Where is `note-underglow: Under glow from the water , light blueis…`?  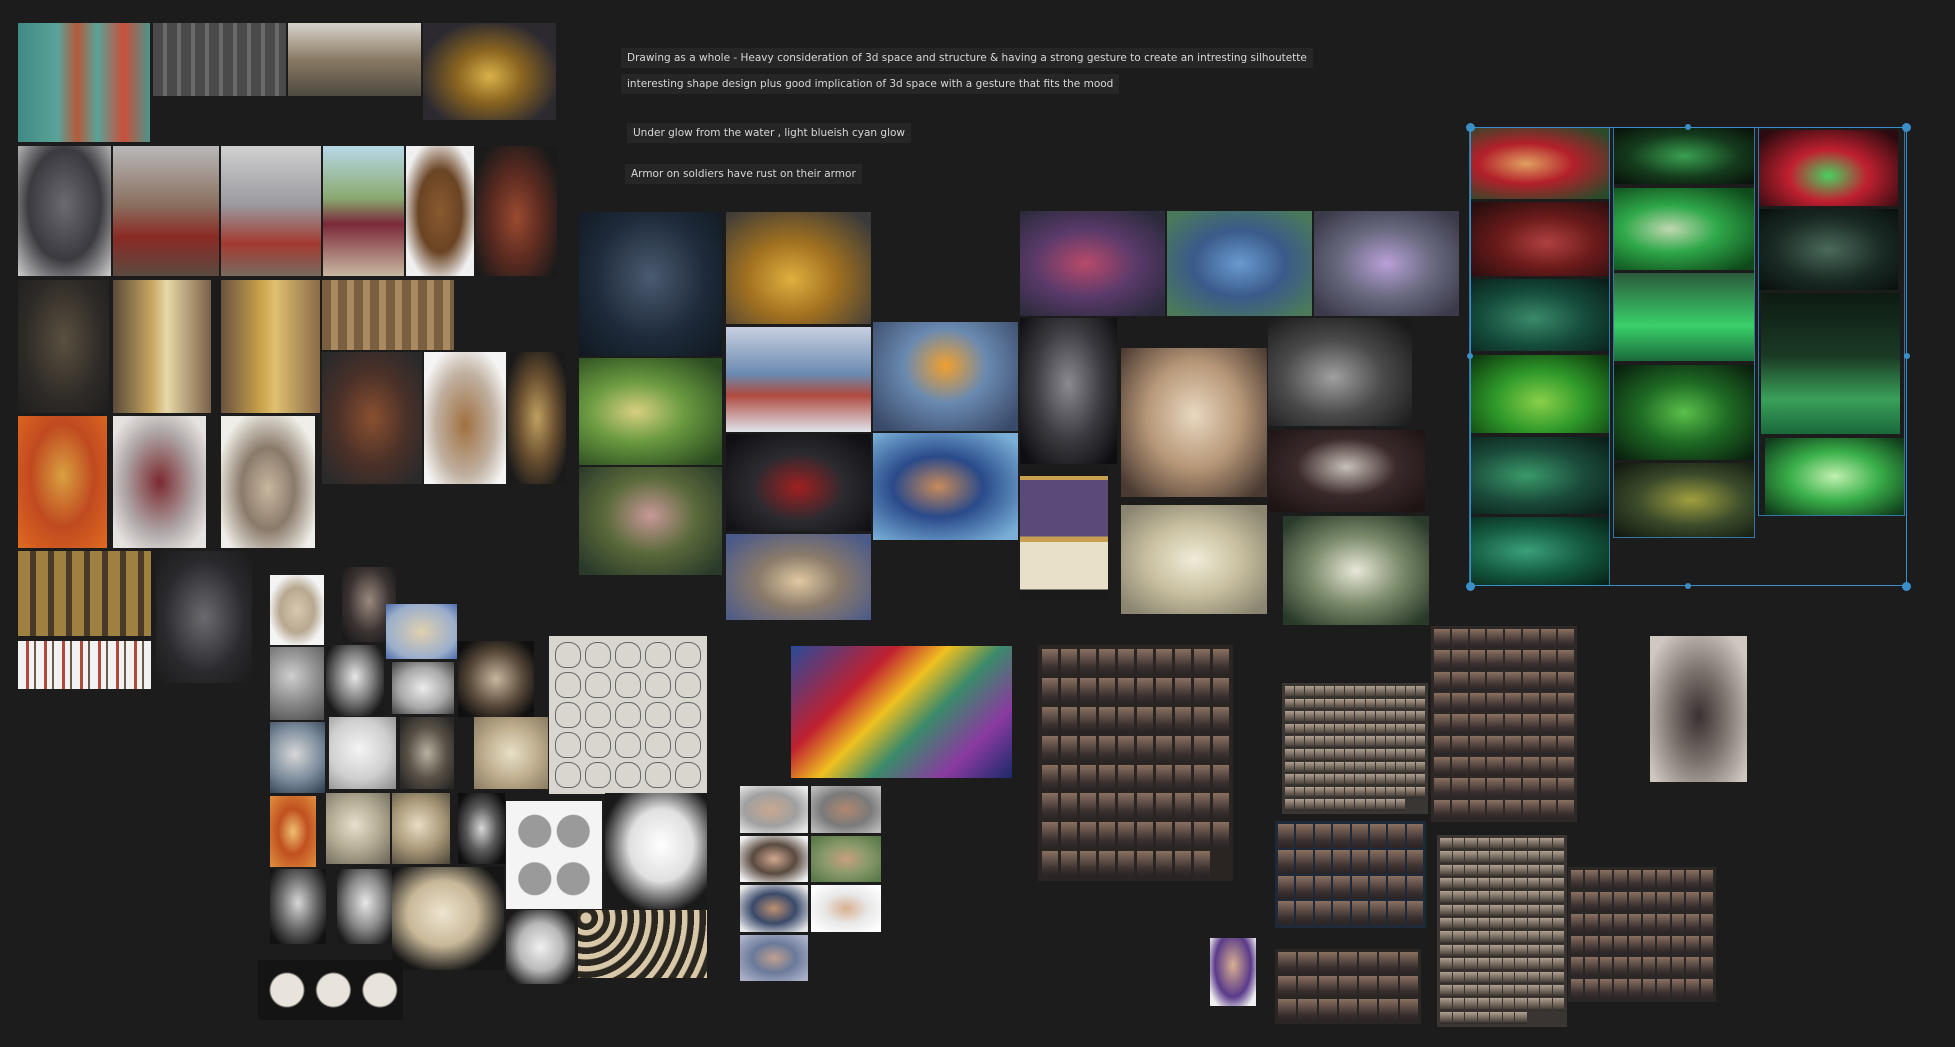
note-underglow: Under glow from the water , light blueis… is located at coordinates (769, 133).